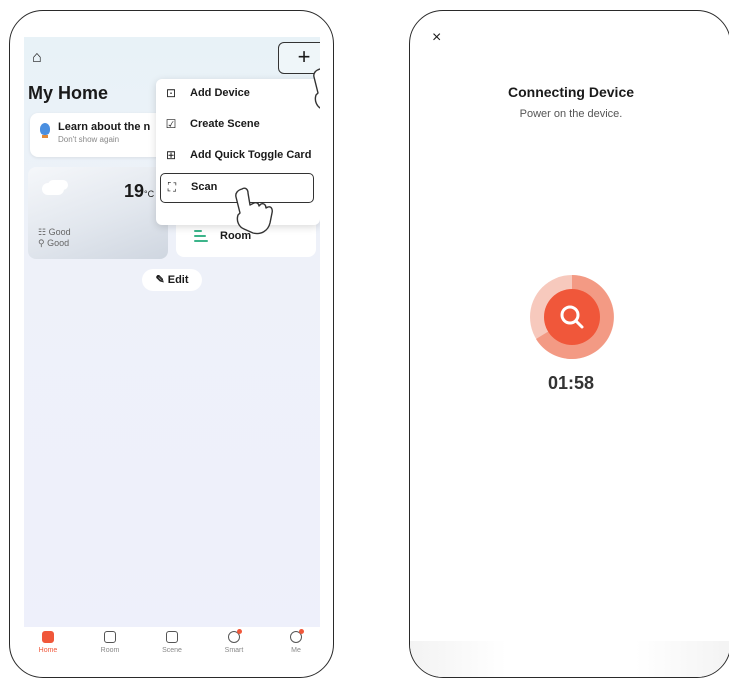 The height and width of the screenshot is (680, 729). What do you see at coordinates (37, 58) in the screenshot?
I see `home-outline-icon: ⌂` at bounding box center [37, 58].